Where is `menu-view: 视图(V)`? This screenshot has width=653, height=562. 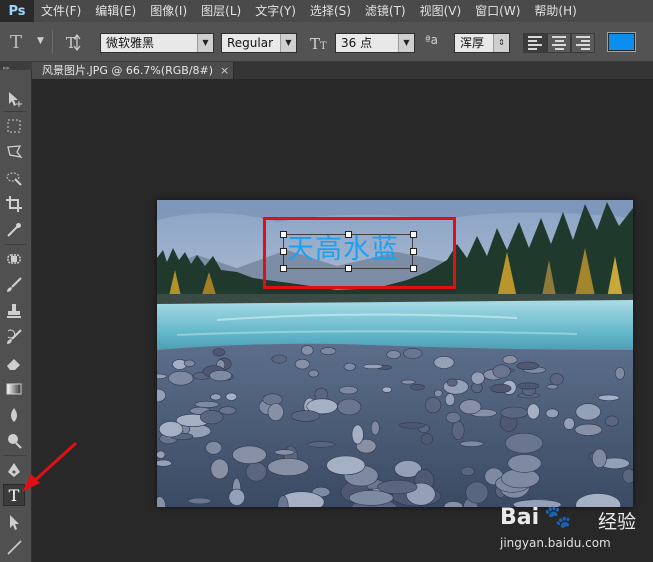 menu-view: 视图(V) is located at coordinates (441, 11).